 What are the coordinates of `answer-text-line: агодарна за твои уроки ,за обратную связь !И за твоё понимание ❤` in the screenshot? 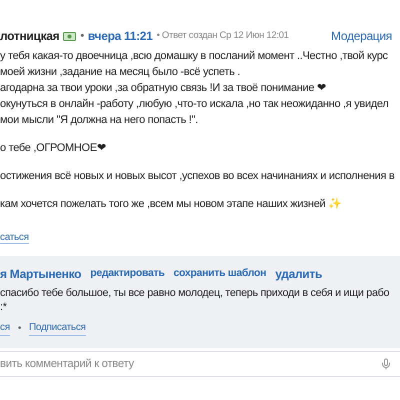 It's located at (163, 88).